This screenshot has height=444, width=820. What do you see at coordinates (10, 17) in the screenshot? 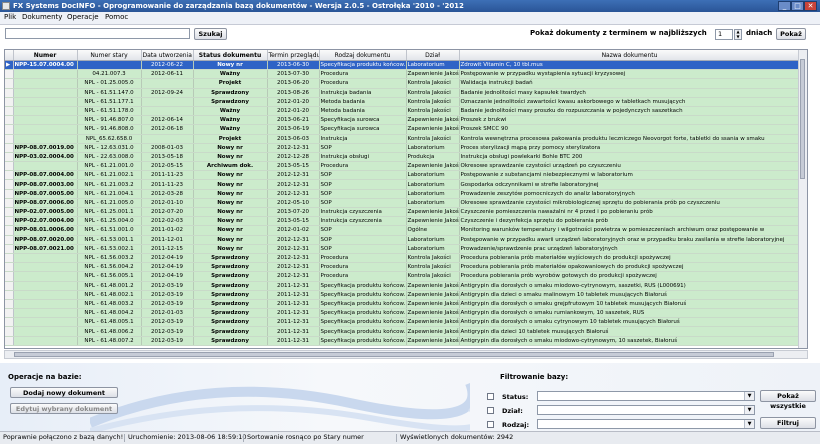
I see `menu-plik: Plik` at bounding box center [10, 17].